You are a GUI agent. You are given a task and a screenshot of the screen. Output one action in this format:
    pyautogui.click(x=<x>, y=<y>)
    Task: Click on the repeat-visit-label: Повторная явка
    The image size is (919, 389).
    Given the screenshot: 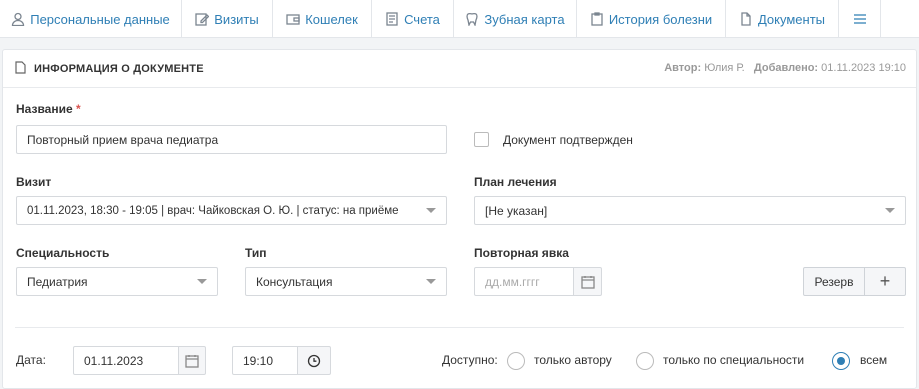 What is the action you would take?
    pyautogui.click(x=521, y=253)
    